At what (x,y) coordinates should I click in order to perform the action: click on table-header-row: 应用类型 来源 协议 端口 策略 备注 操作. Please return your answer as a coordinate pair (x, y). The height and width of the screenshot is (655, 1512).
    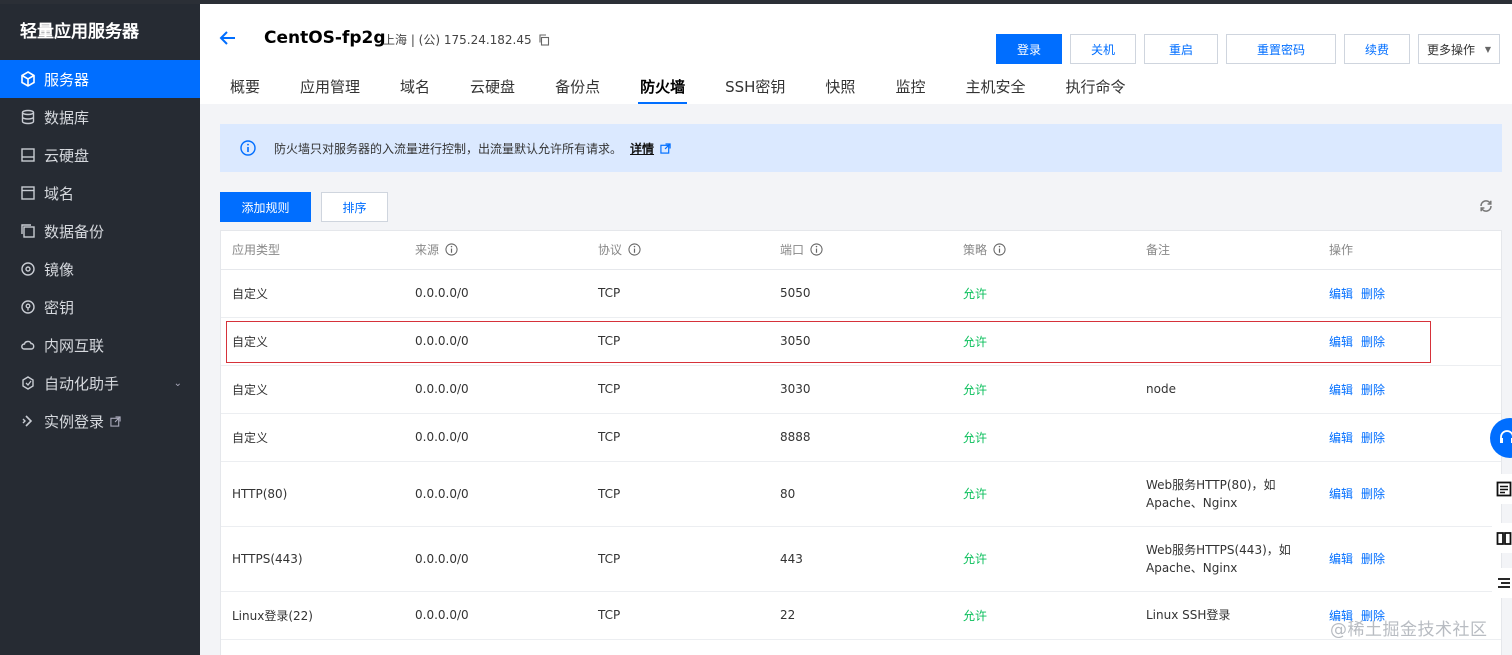
    Looking at the image, I should click on (861, 250).